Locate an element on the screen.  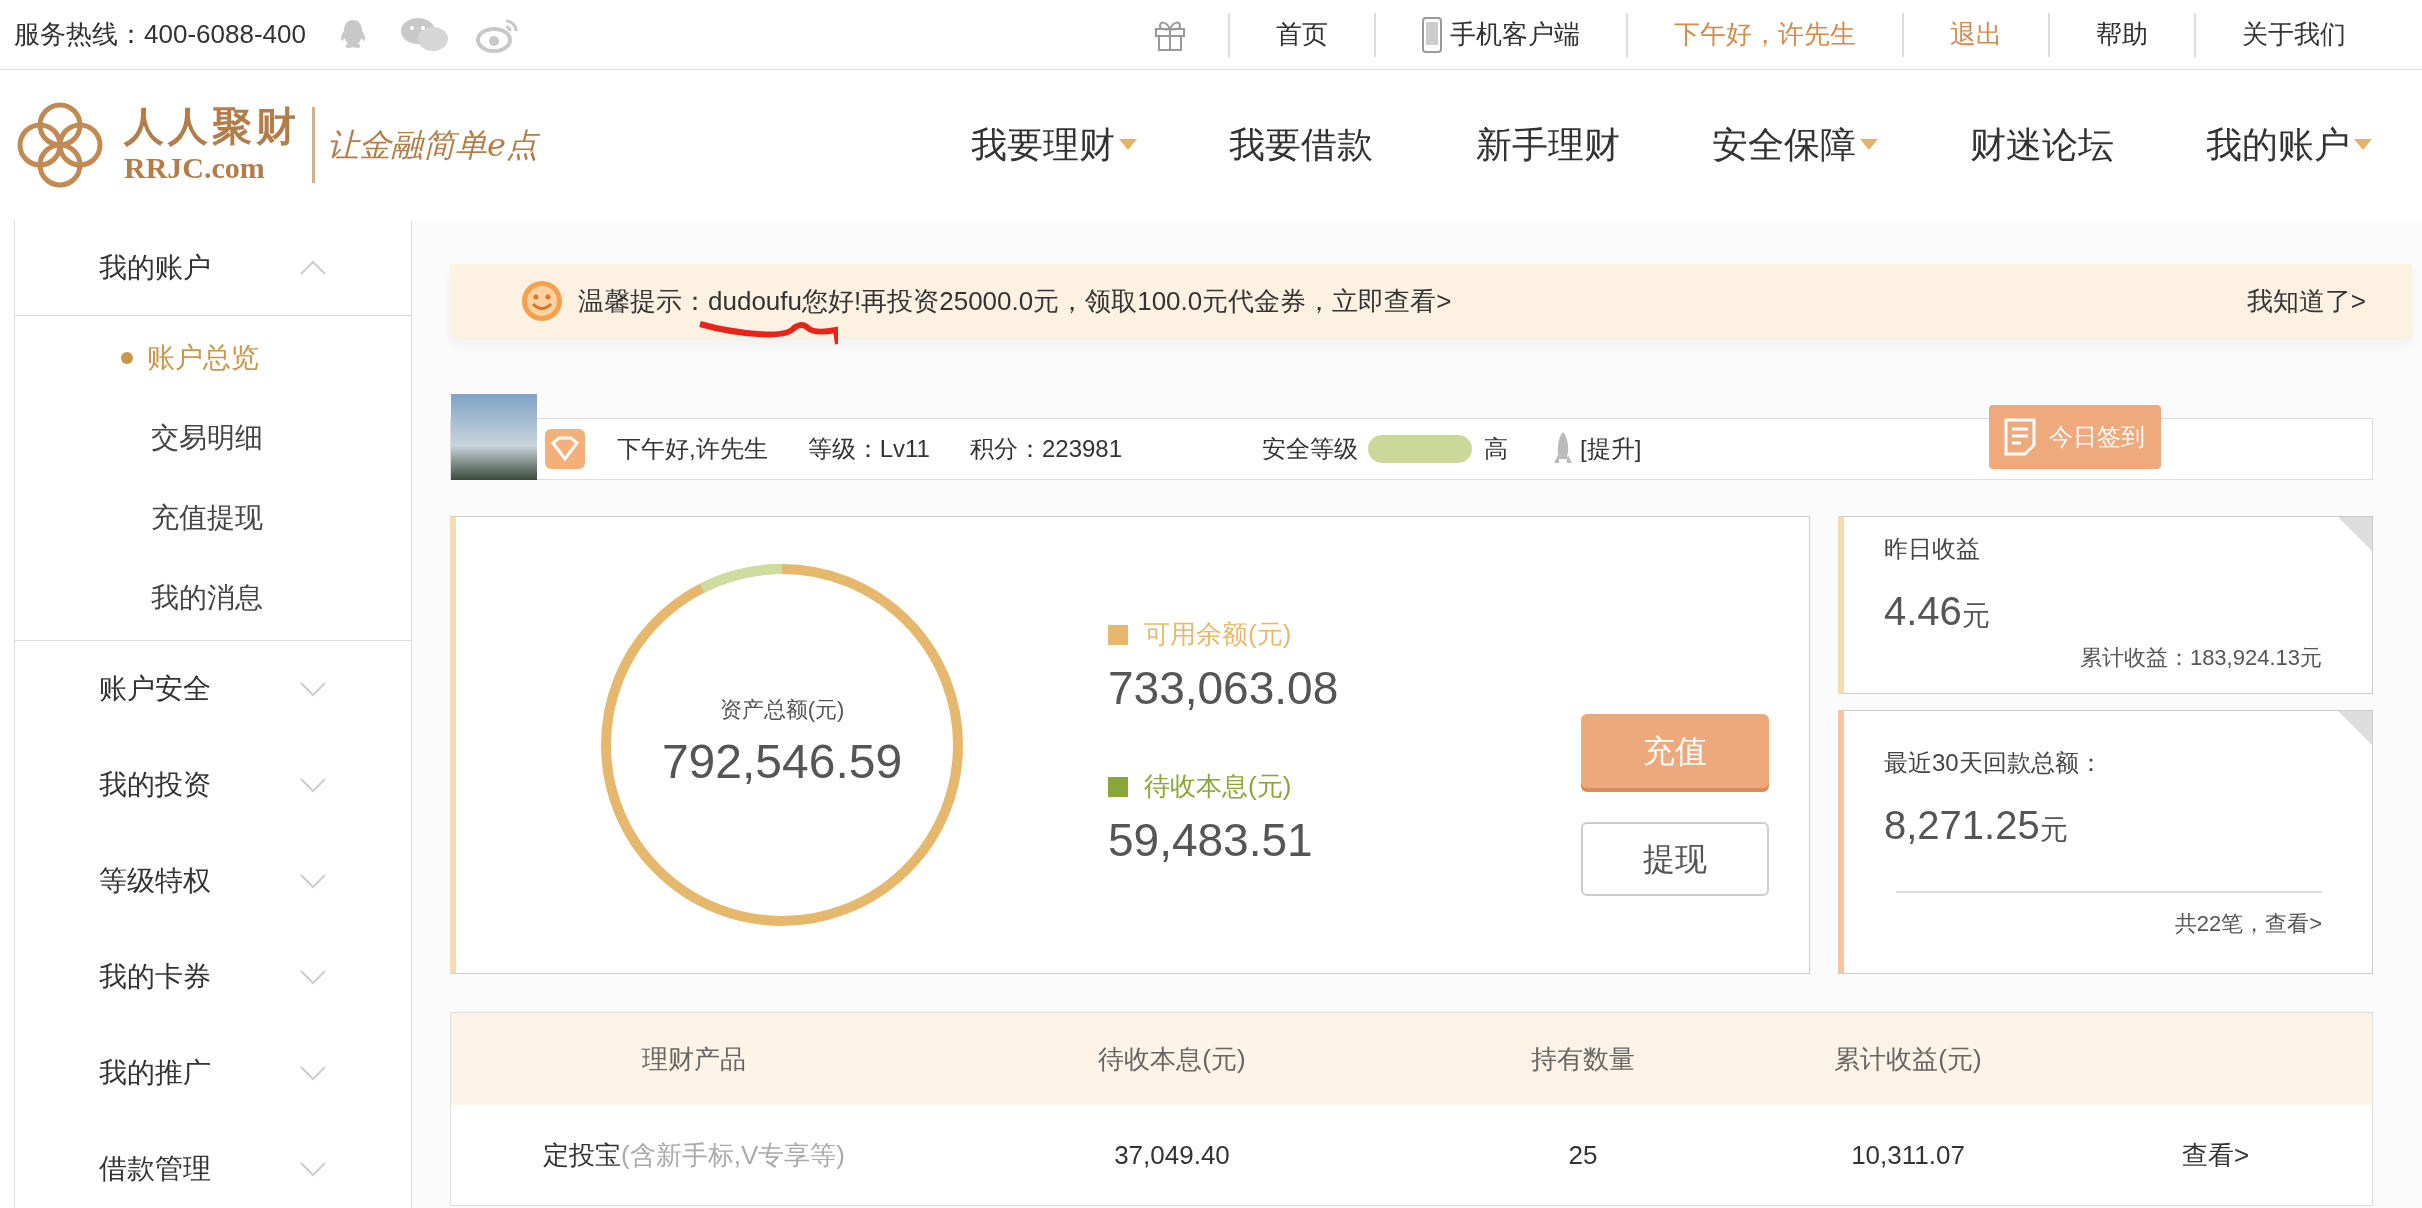
sidebar-item: 交易明细 is located at coordinates (213, 438).